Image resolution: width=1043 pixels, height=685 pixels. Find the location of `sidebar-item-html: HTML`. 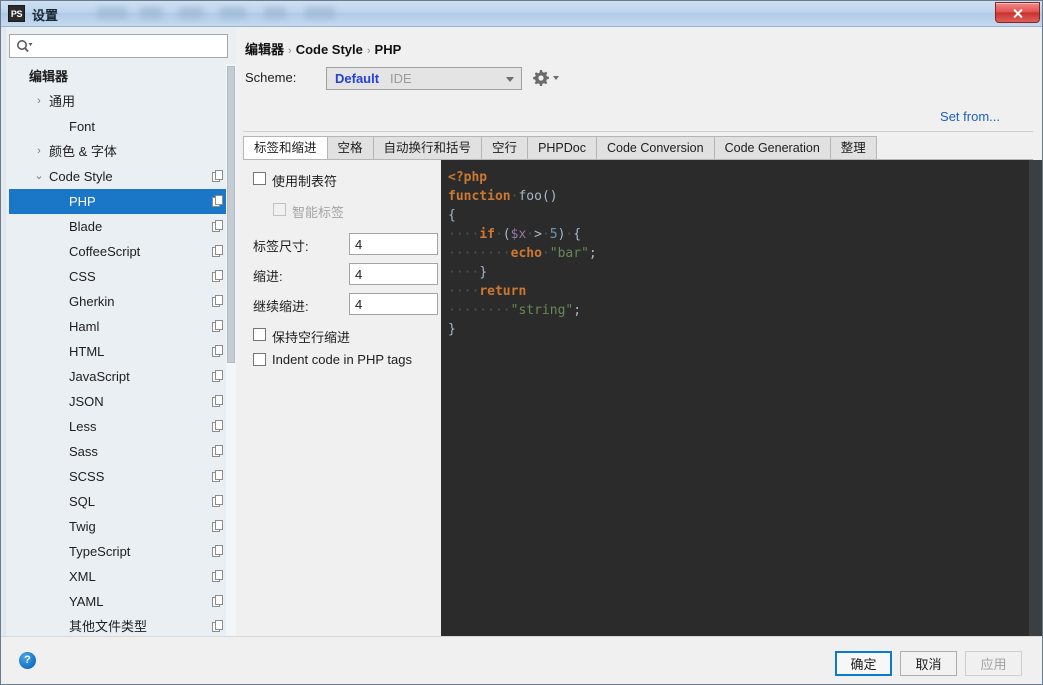

sidebar-item-html: HTML is located at coordinates (122, 351).